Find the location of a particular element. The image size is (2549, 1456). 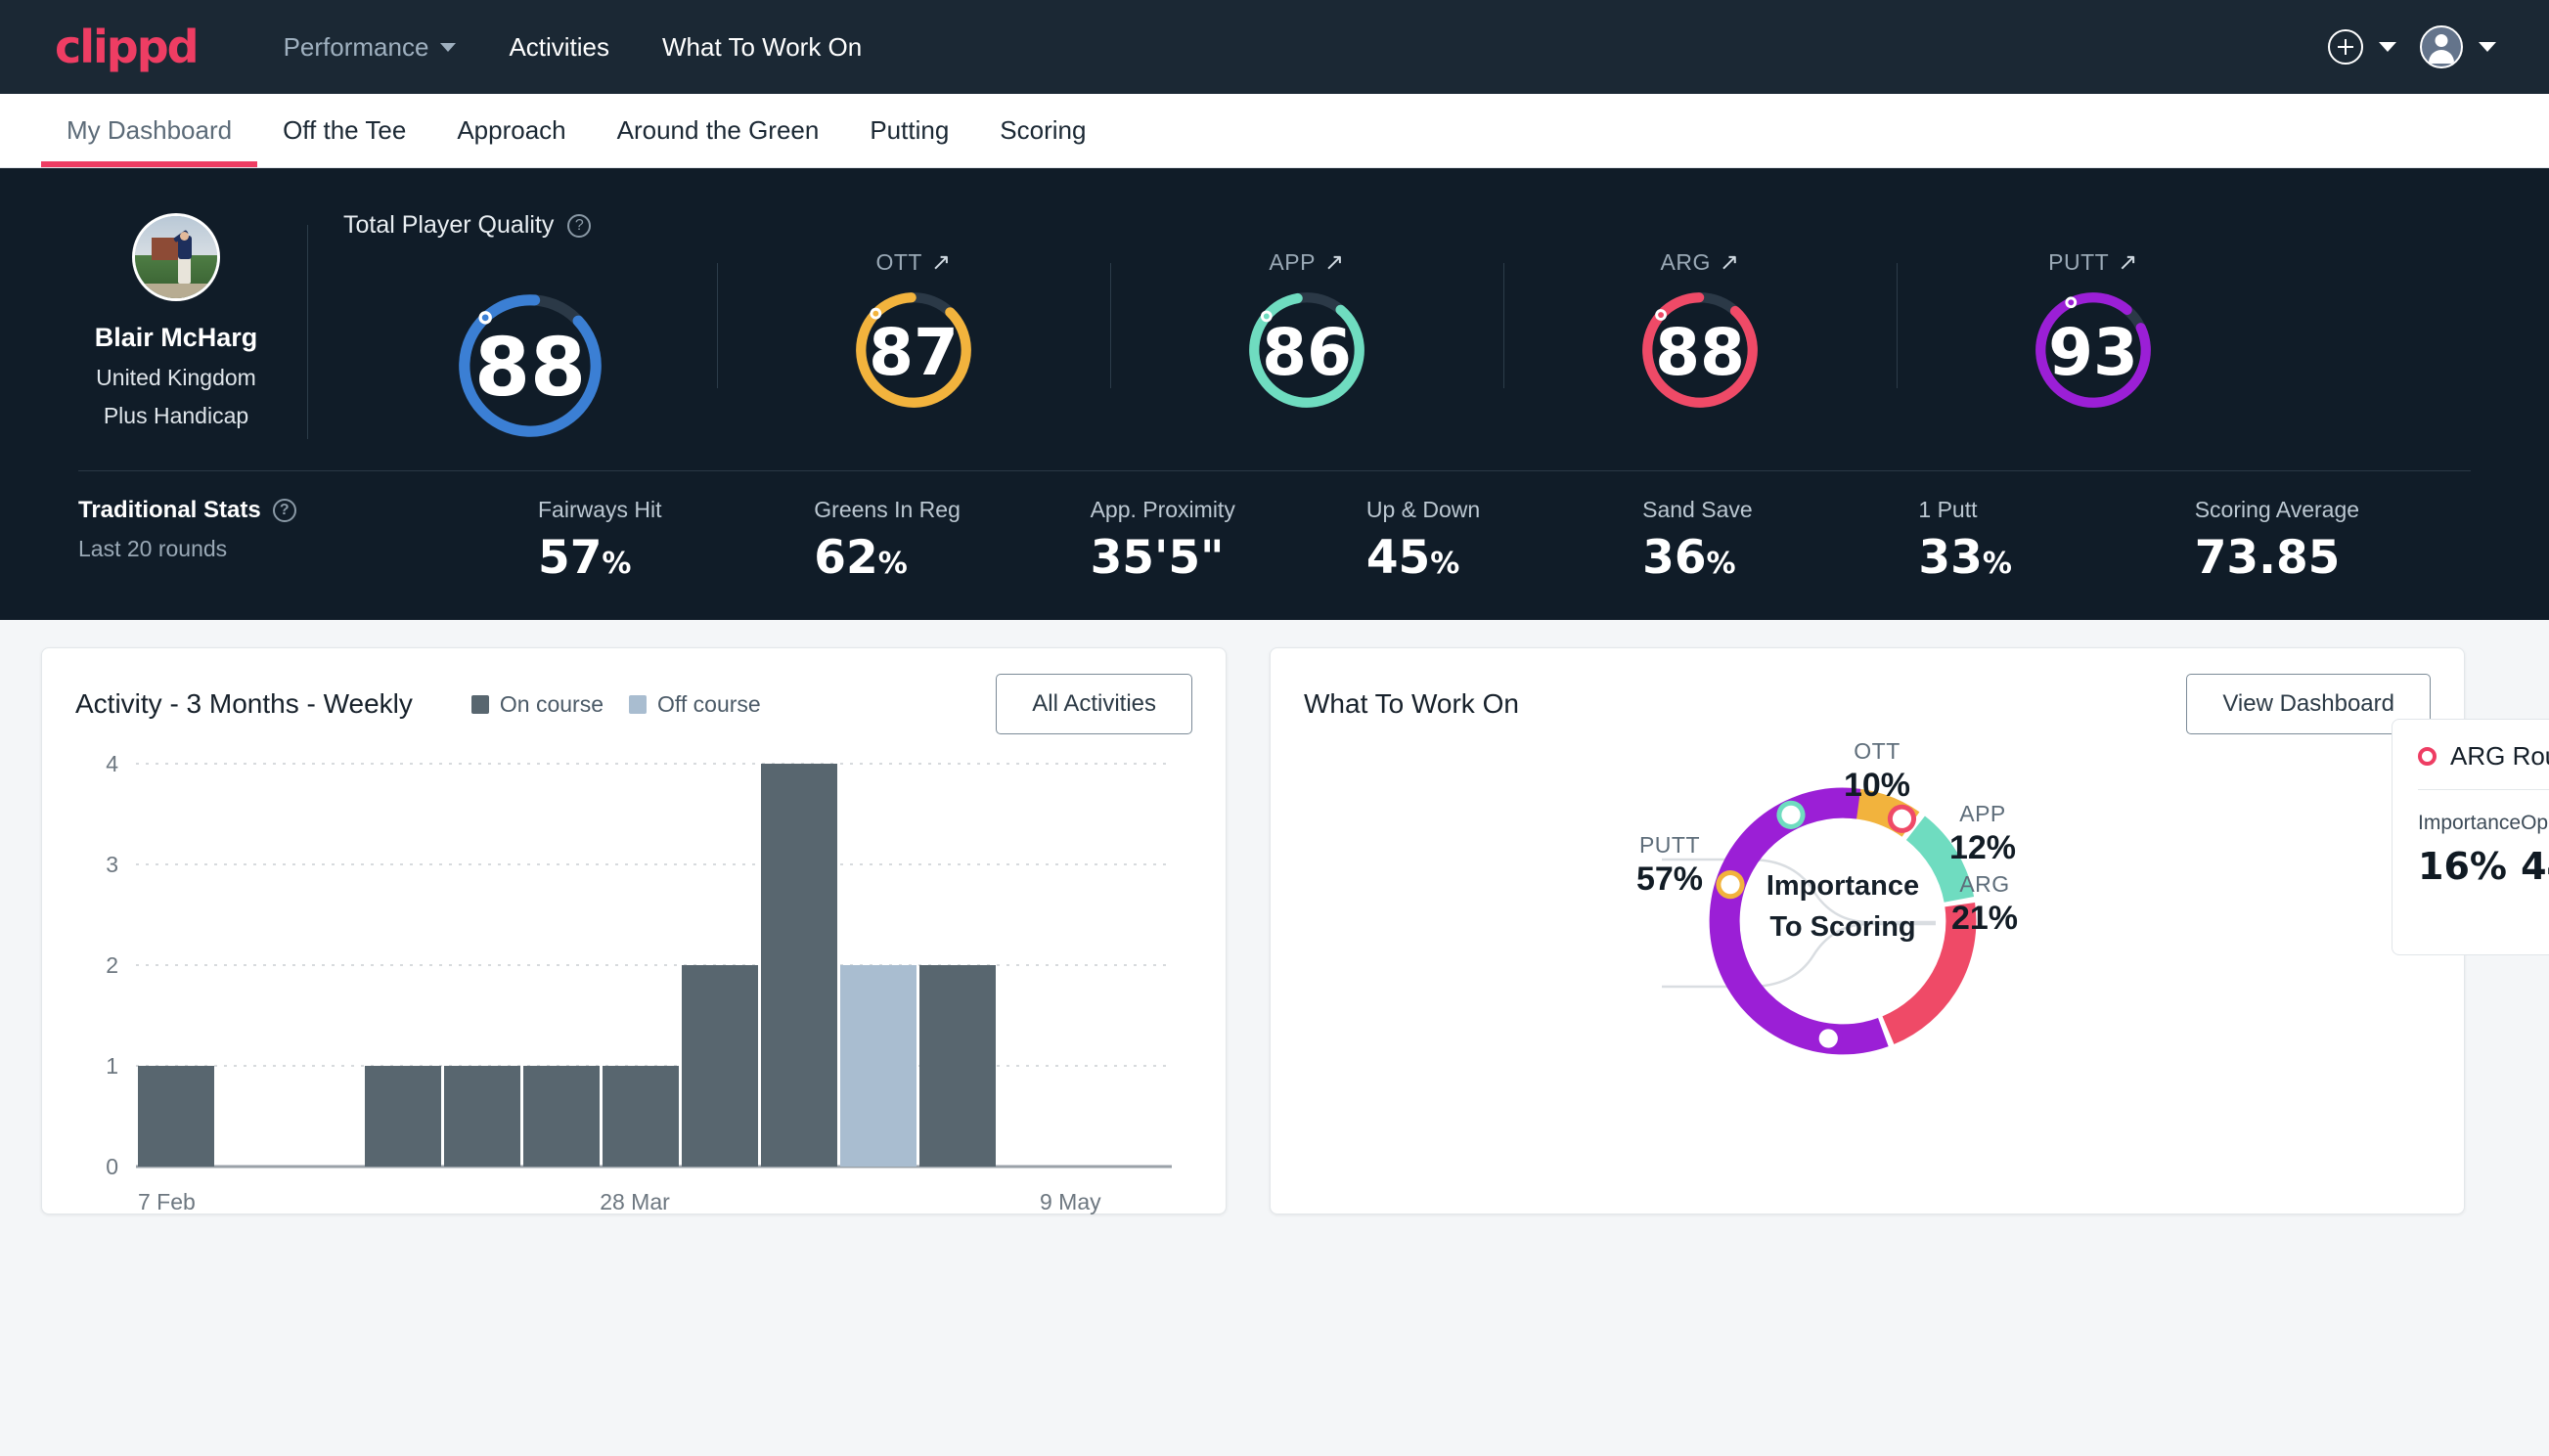

chevron-down-icon-add is located at coordinates (2387, 47).